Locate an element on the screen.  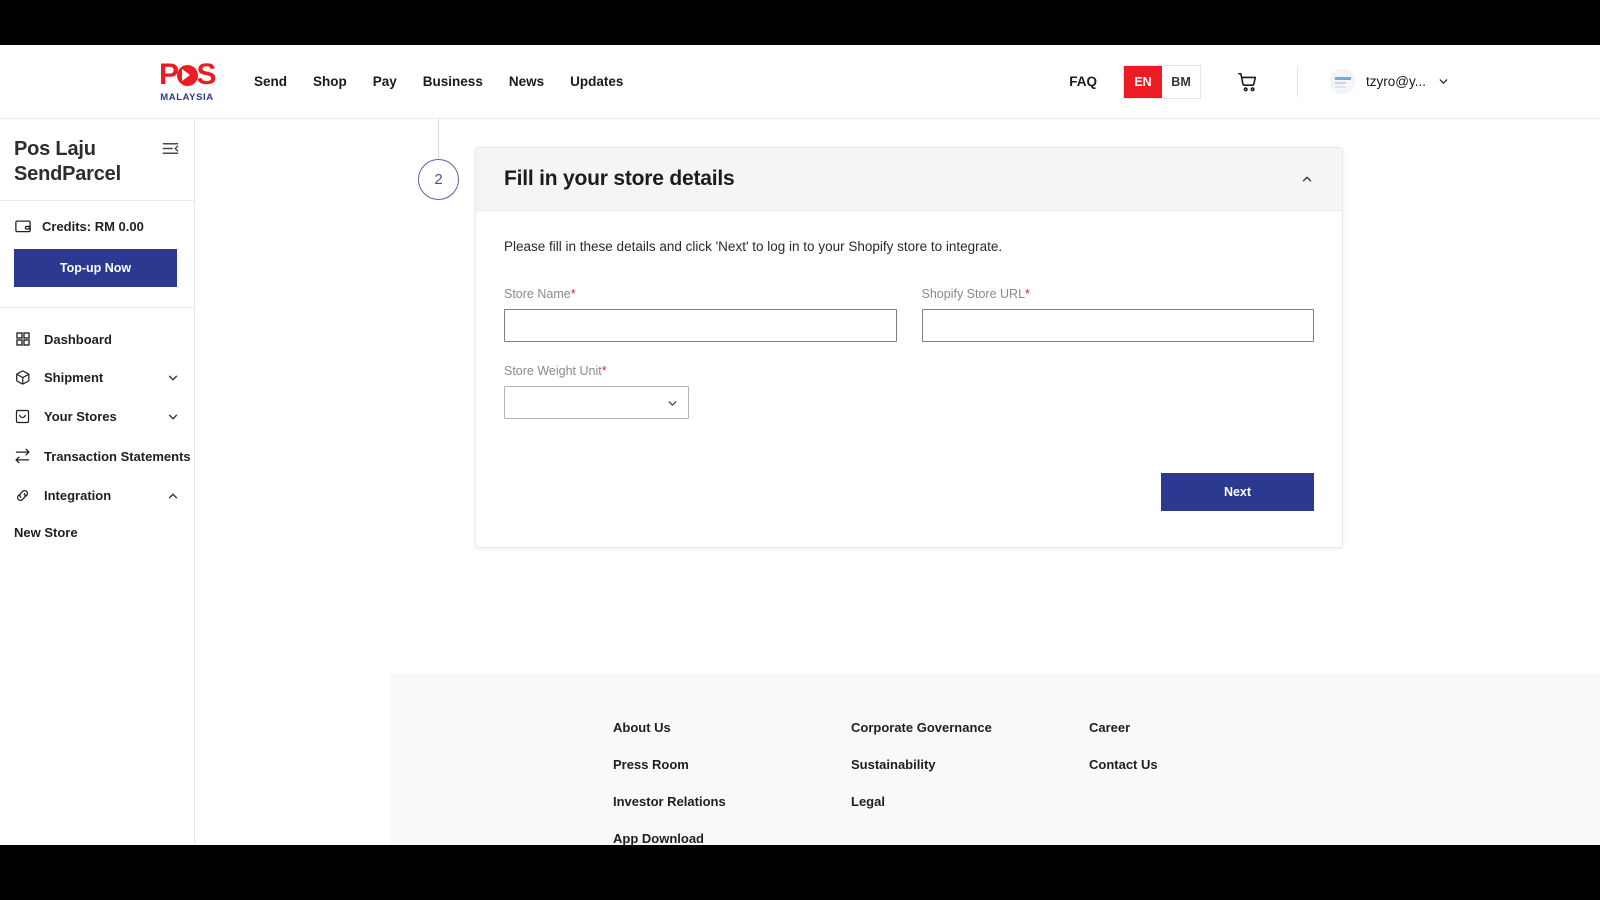
shopify-url-input is located at coordinates (1117, 325).